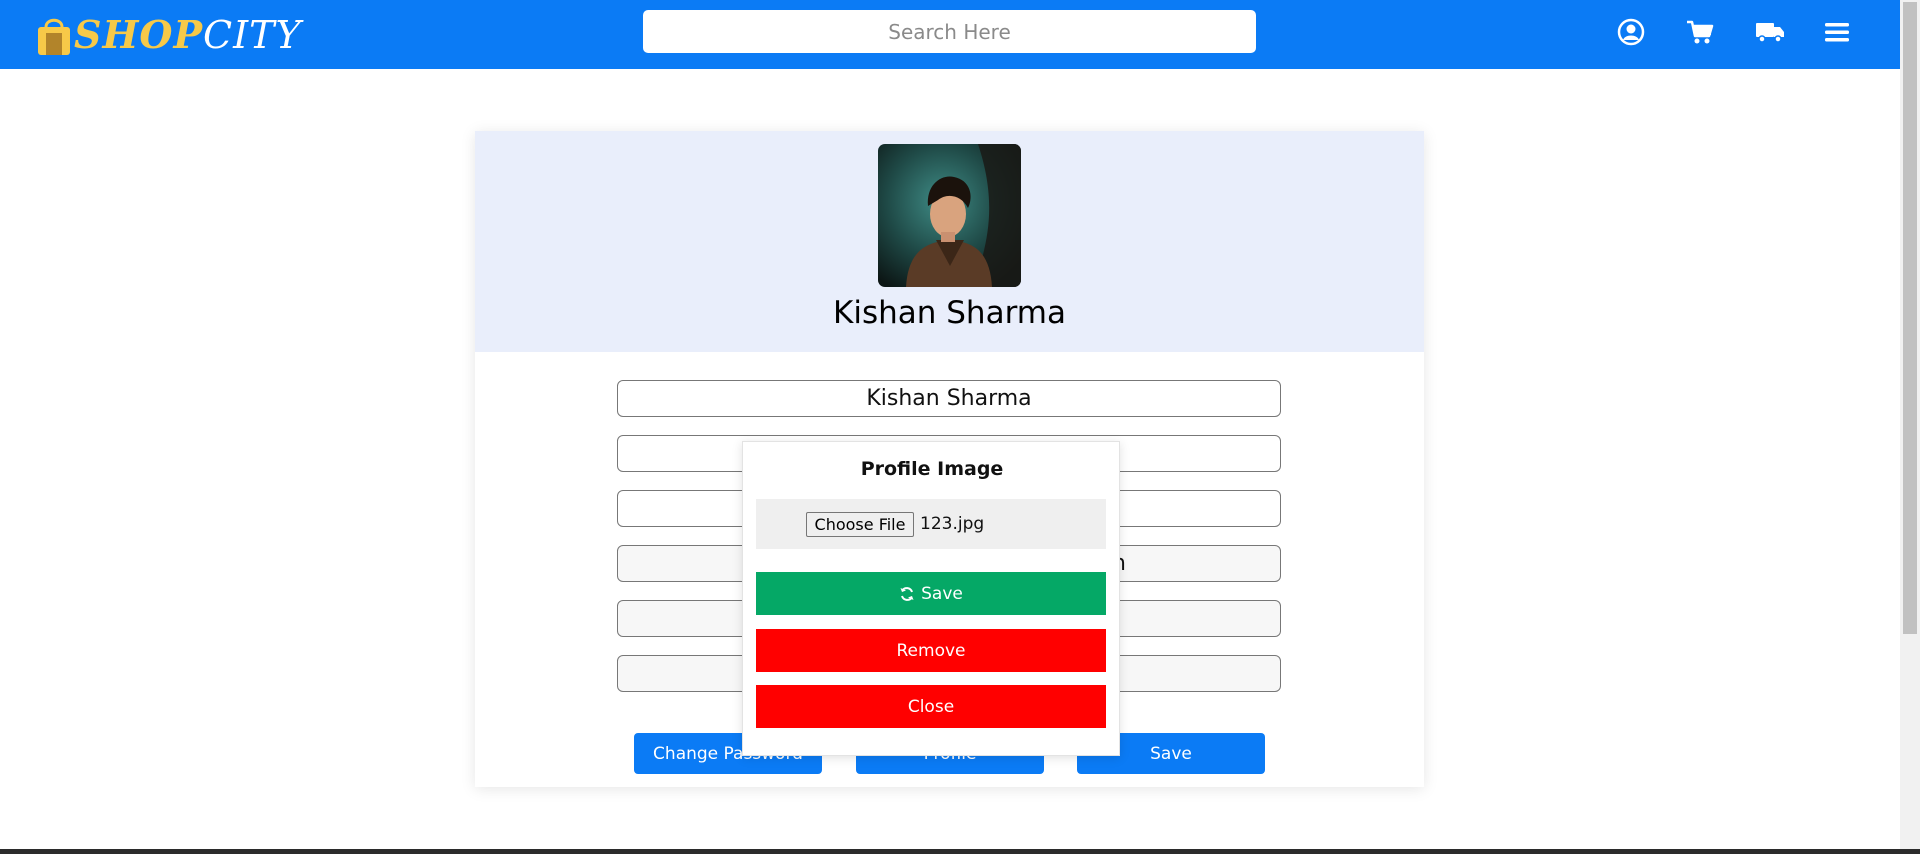  Describe the element at coordinates (949, 215) in the screenshot. I see `avatar` at that location.